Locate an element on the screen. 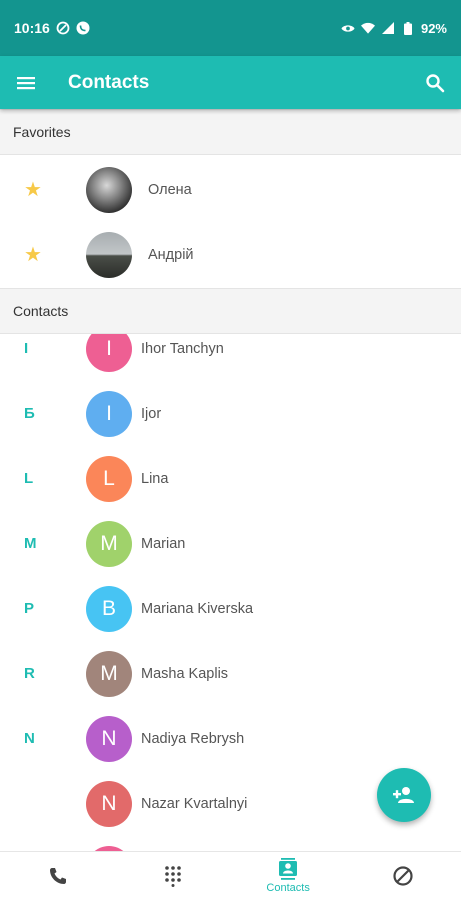  contact-row: Б I Ijor is located at coordinates (230, 413).